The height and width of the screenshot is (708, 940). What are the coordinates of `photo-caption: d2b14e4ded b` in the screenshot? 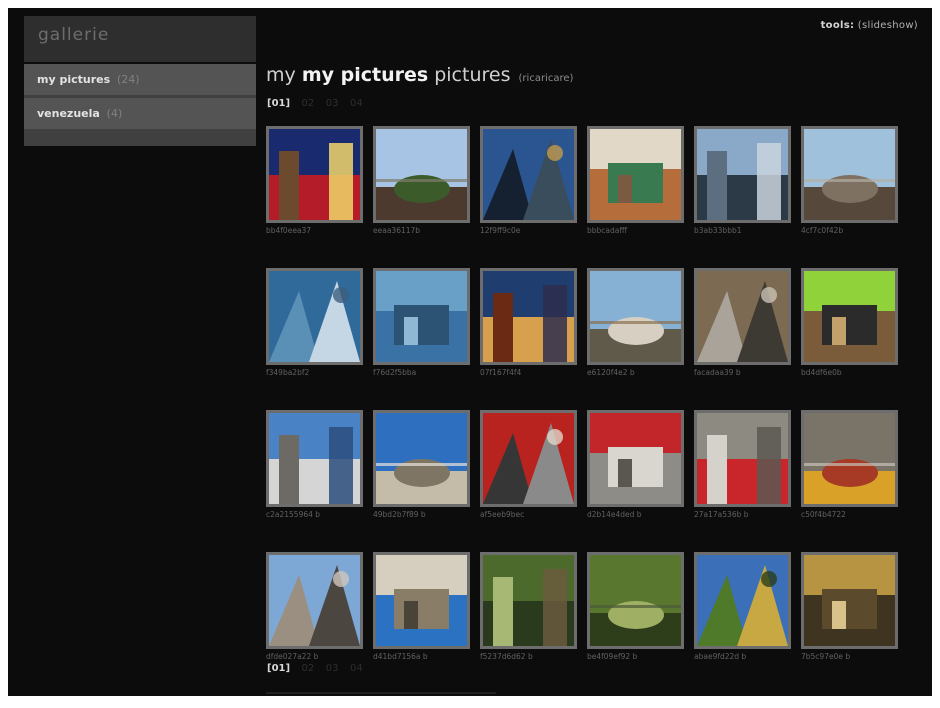 It's located at (635, 514).